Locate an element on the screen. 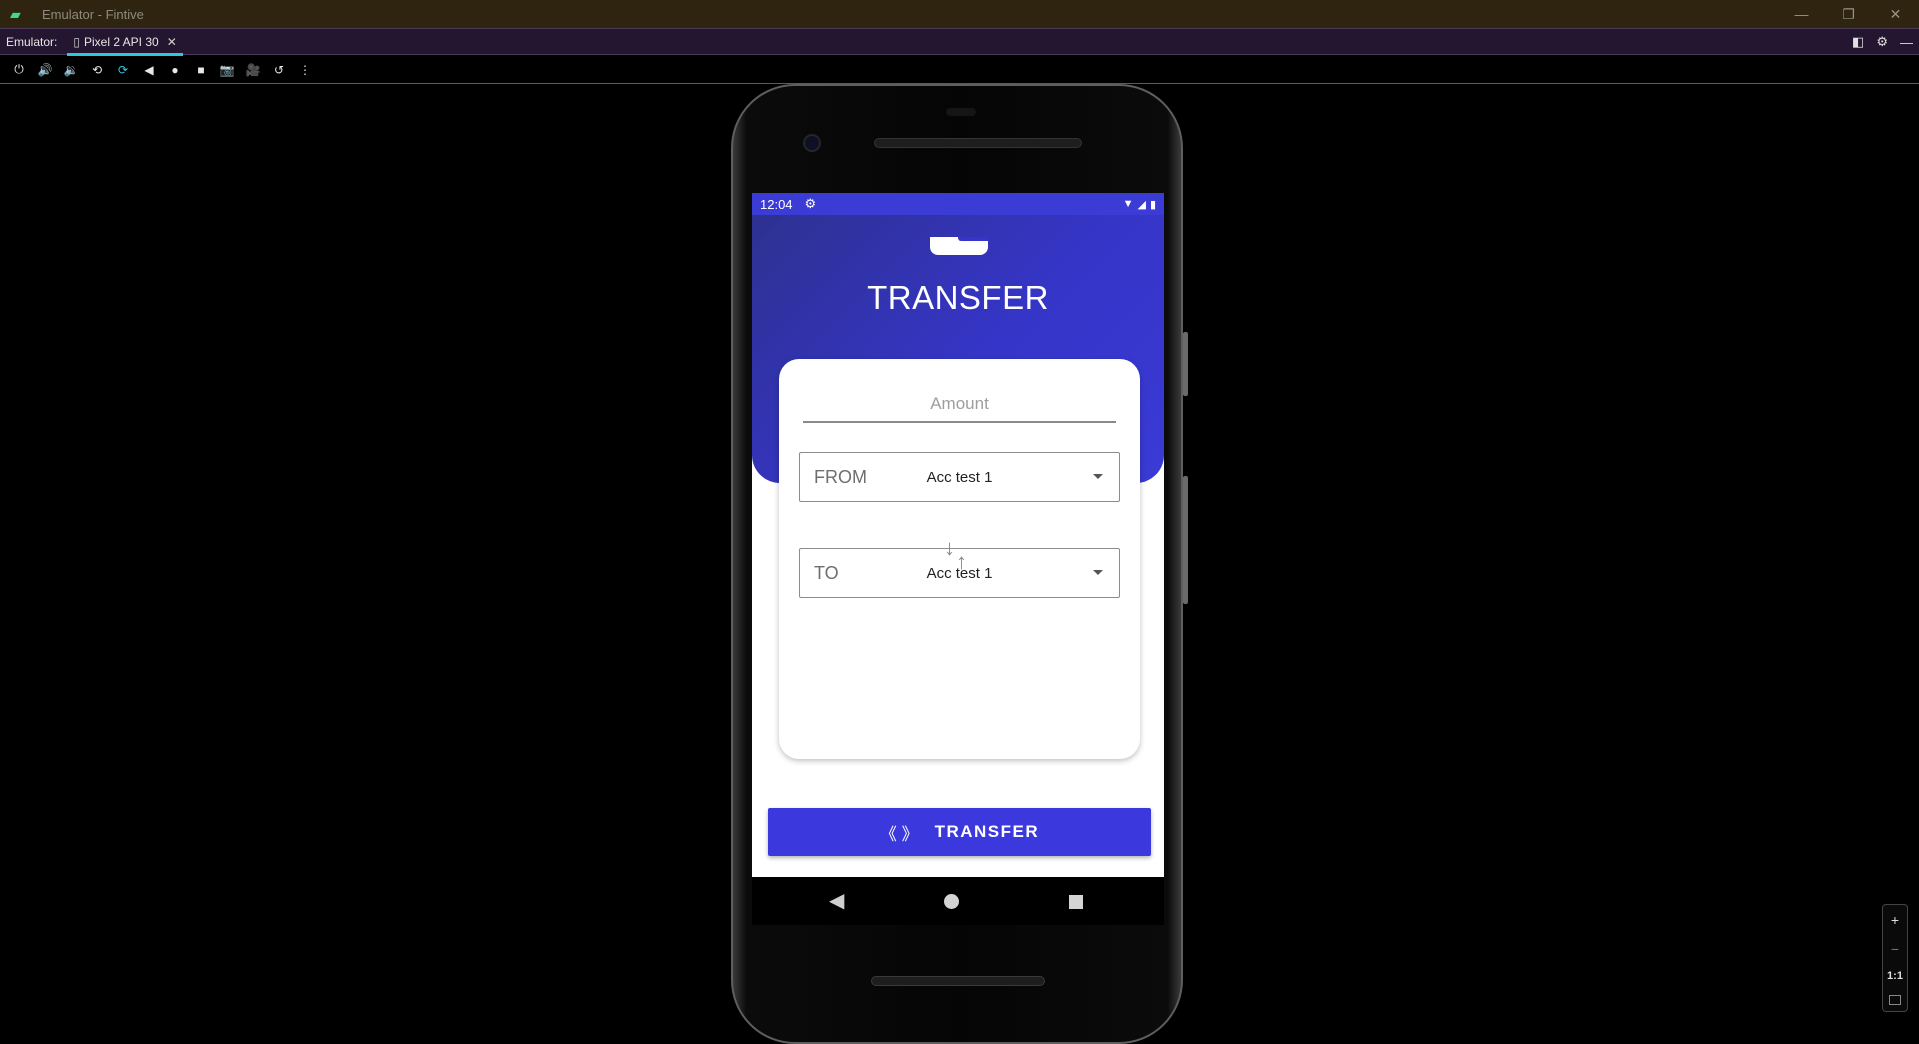  volume-up-icon: 🔊 is located at coordinates (45, 70).